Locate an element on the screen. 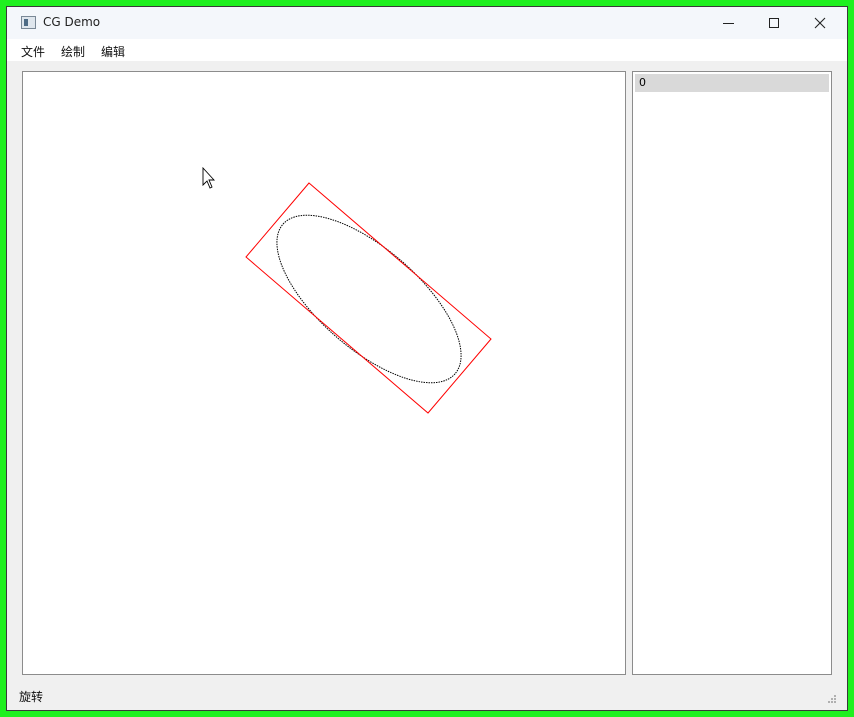  maximize-button is located at coordinates (774, 23).